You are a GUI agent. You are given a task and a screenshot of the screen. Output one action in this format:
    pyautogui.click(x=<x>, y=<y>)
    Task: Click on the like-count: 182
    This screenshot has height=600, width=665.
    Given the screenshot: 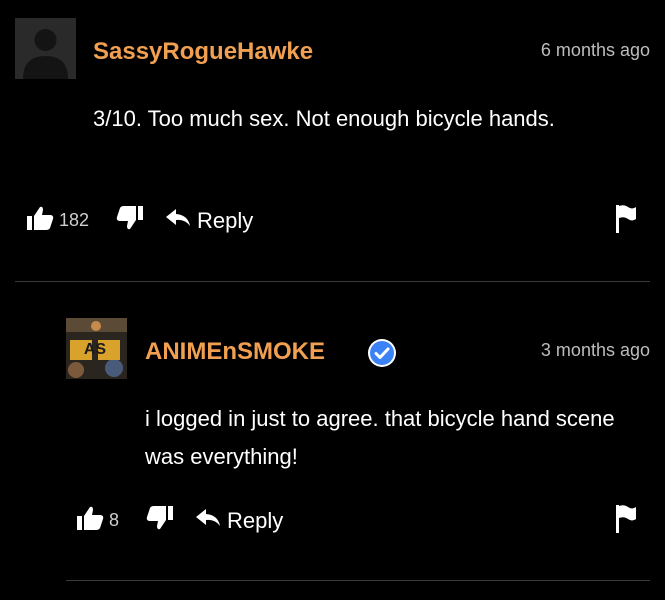 What is the action you would take?
    pyautogui.click(x=74, y=220)
    